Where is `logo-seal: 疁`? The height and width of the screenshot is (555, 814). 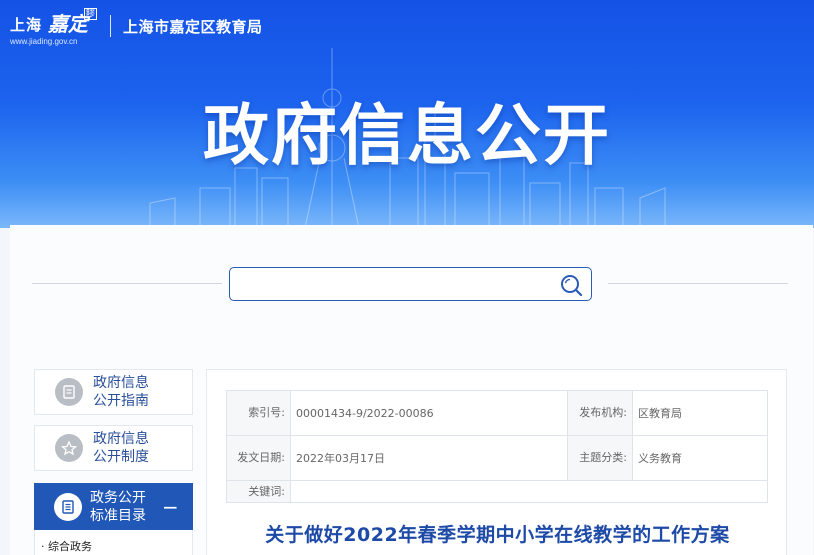 logo-seal: 疁 is located at coordinates (91, 14).